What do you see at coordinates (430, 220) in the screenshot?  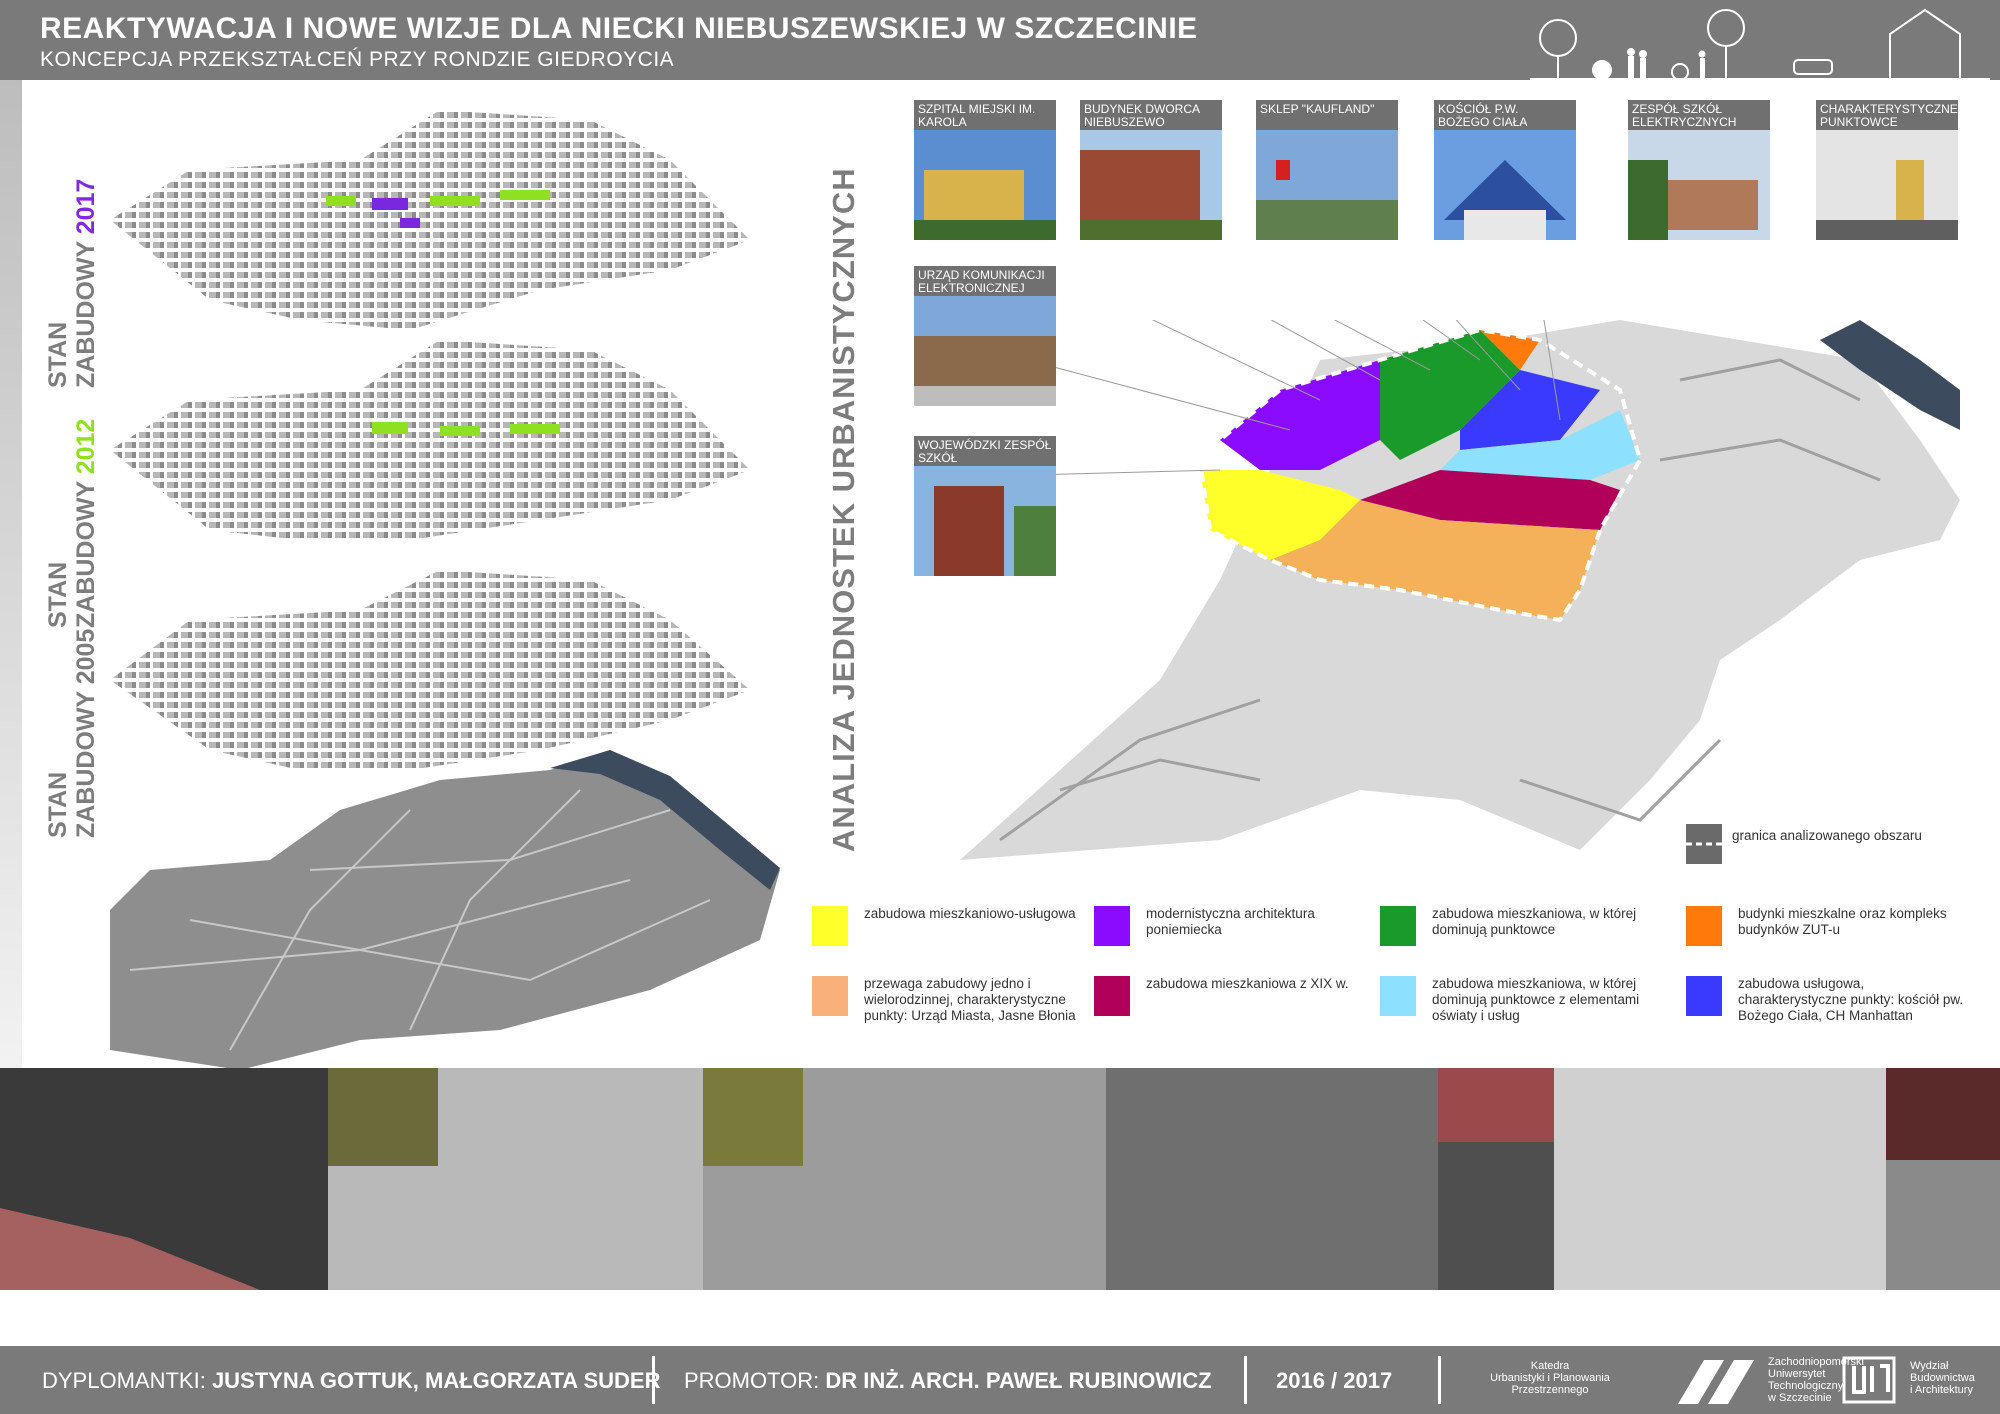 I see `model-2017` at bounding box center [430, 220].